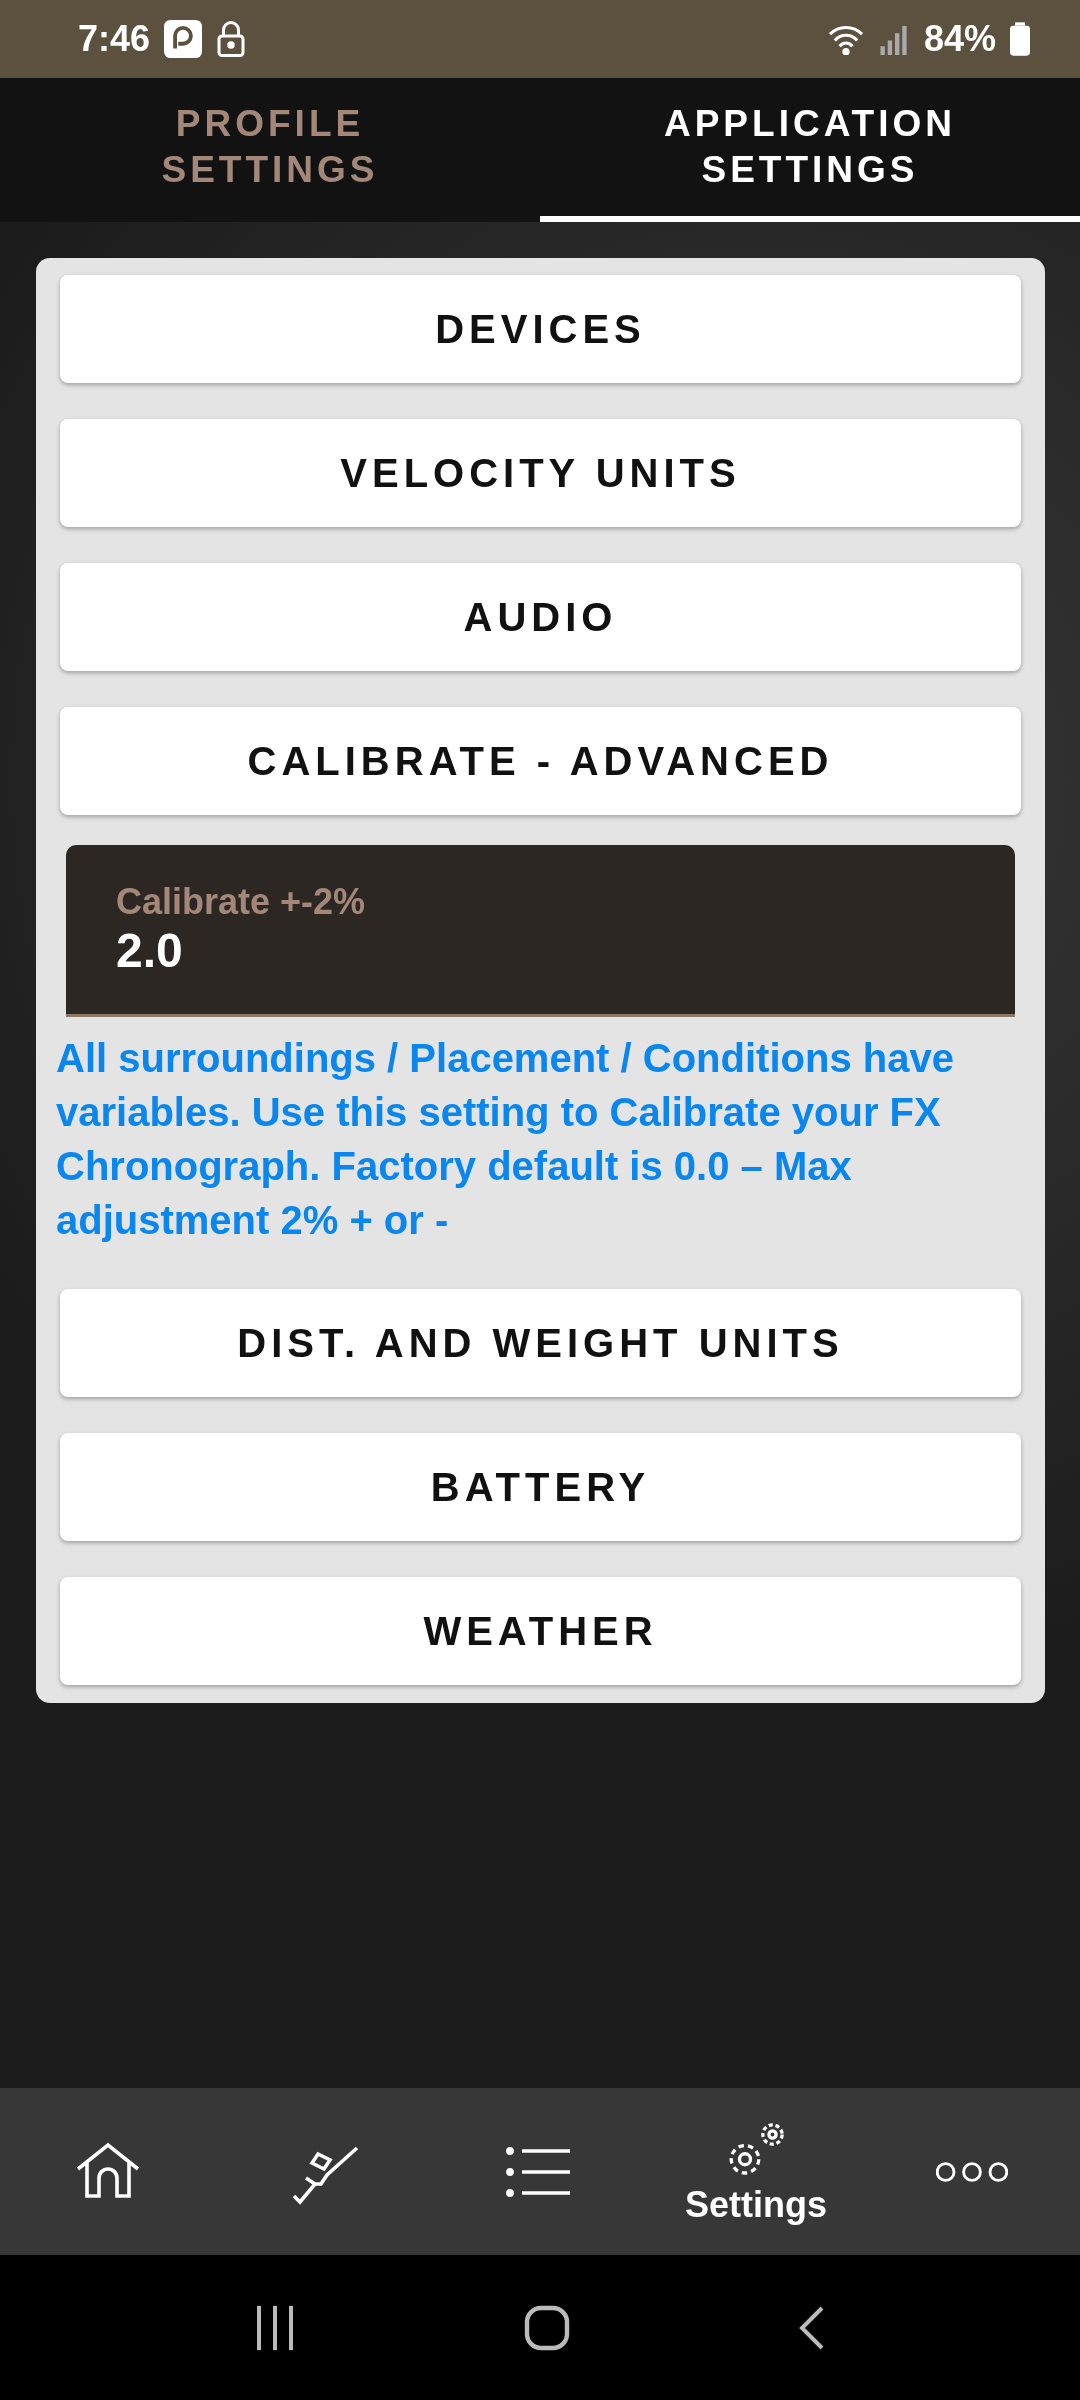 Image resolution: width=1080 pixels, height=2400 pixels. I want to click on field-value: 2.0, so click(150, 950).